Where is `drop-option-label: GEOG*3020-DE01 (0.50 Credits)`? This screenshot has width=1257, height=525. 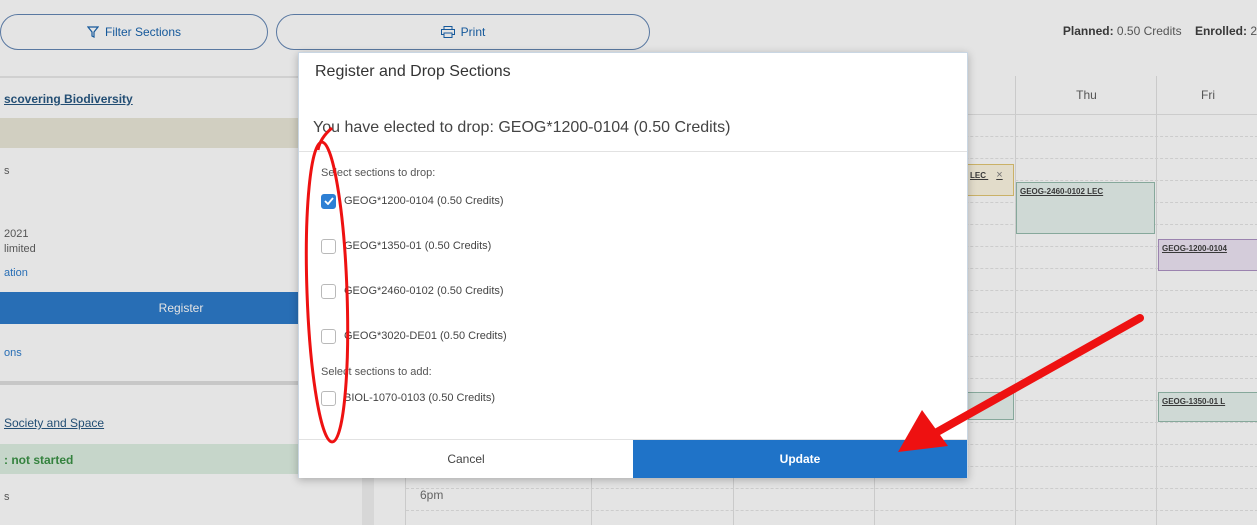
drop-option-label: GEOG*3020-DE01 (0.50 Credits) is located at coordinates (425, 336).